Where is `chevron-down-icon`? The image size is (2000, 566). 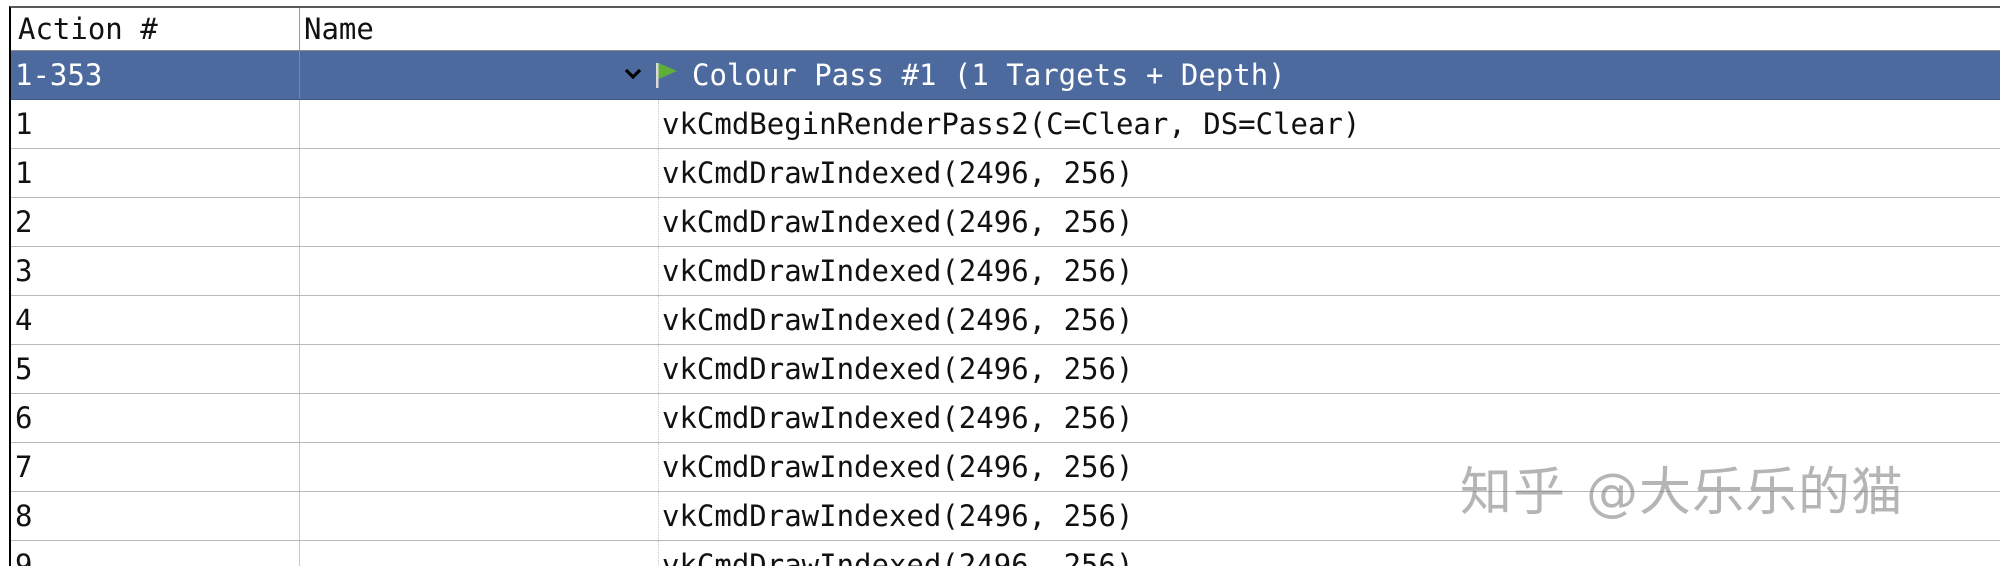 chevron-down-icon is located at coordinates (633, 74).